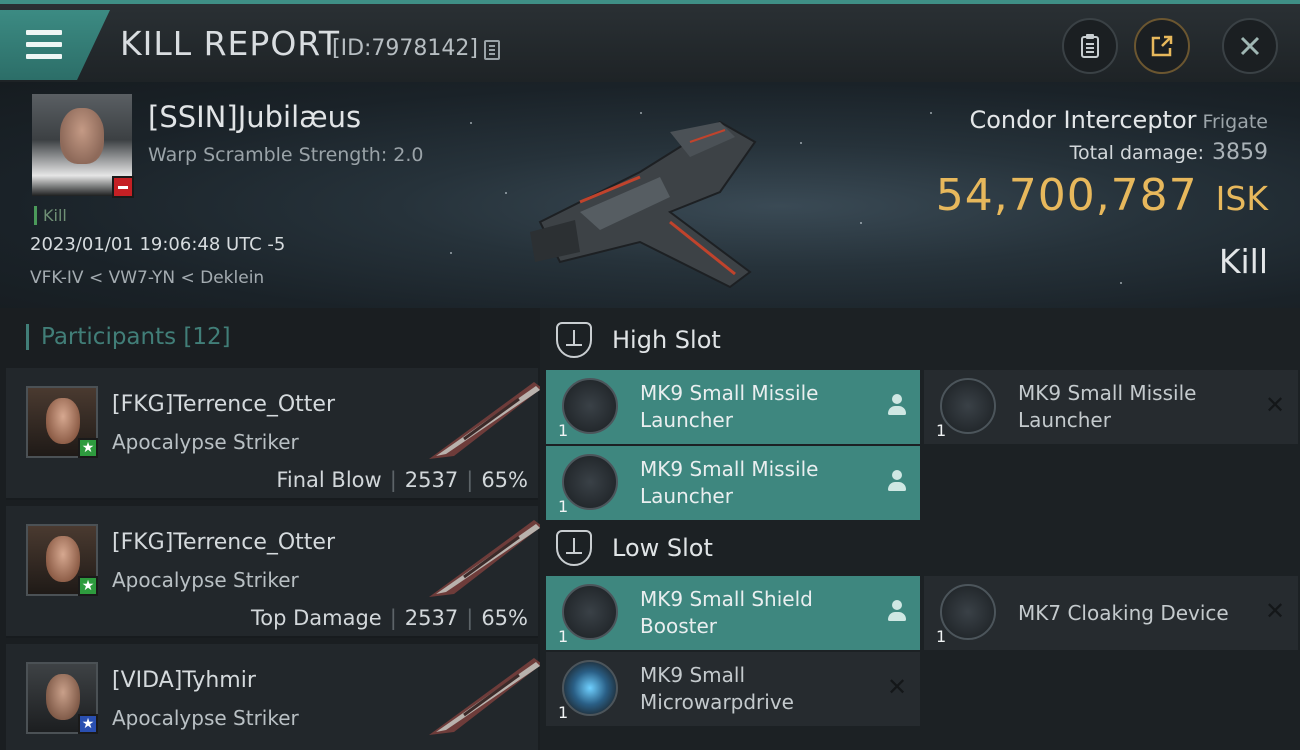 This screenshot has height=750, width=1300. What do you see at coordinates (1241, 198) in the screenshot?
I see `isk-unit: ISK` at bounding box center [1241, 198].